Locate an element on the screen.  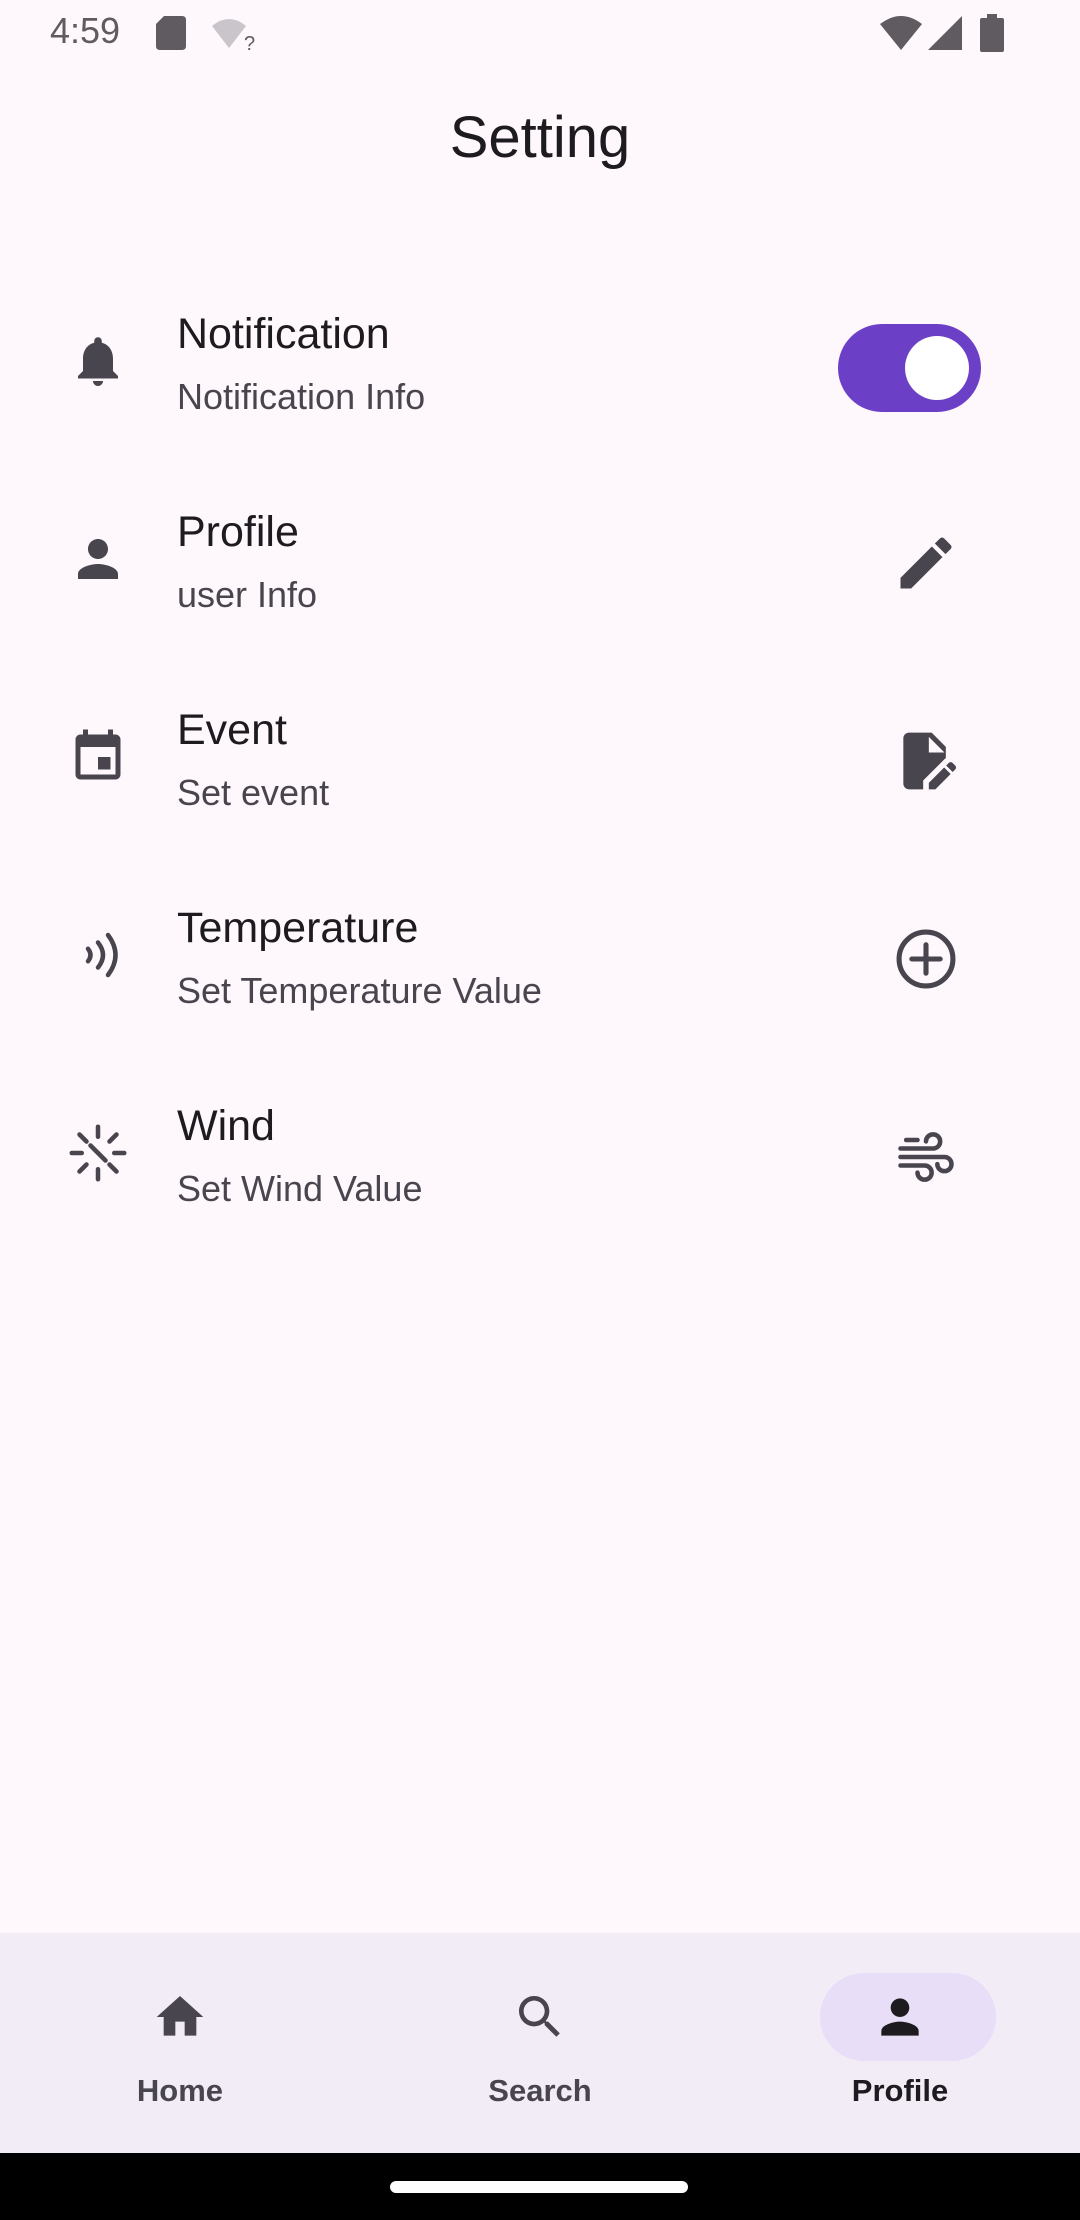
bottom-navigation: Home Search Profile is located at coordinates (540, 2043).